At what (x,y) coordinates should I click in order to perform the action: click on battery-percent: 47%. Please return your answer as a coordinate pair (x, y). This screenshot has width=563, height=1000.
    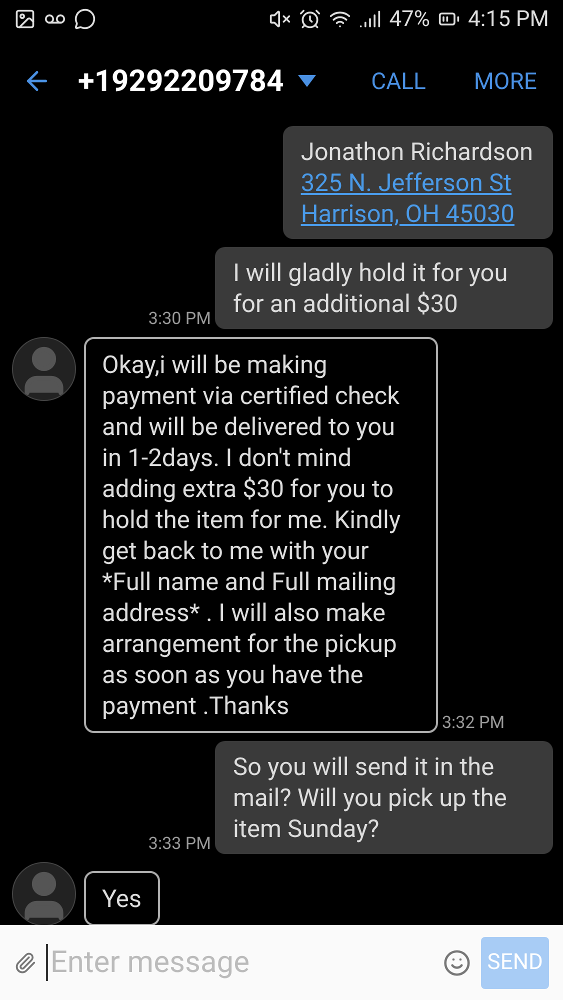
    Looking at the image, I should click on (409, 19).